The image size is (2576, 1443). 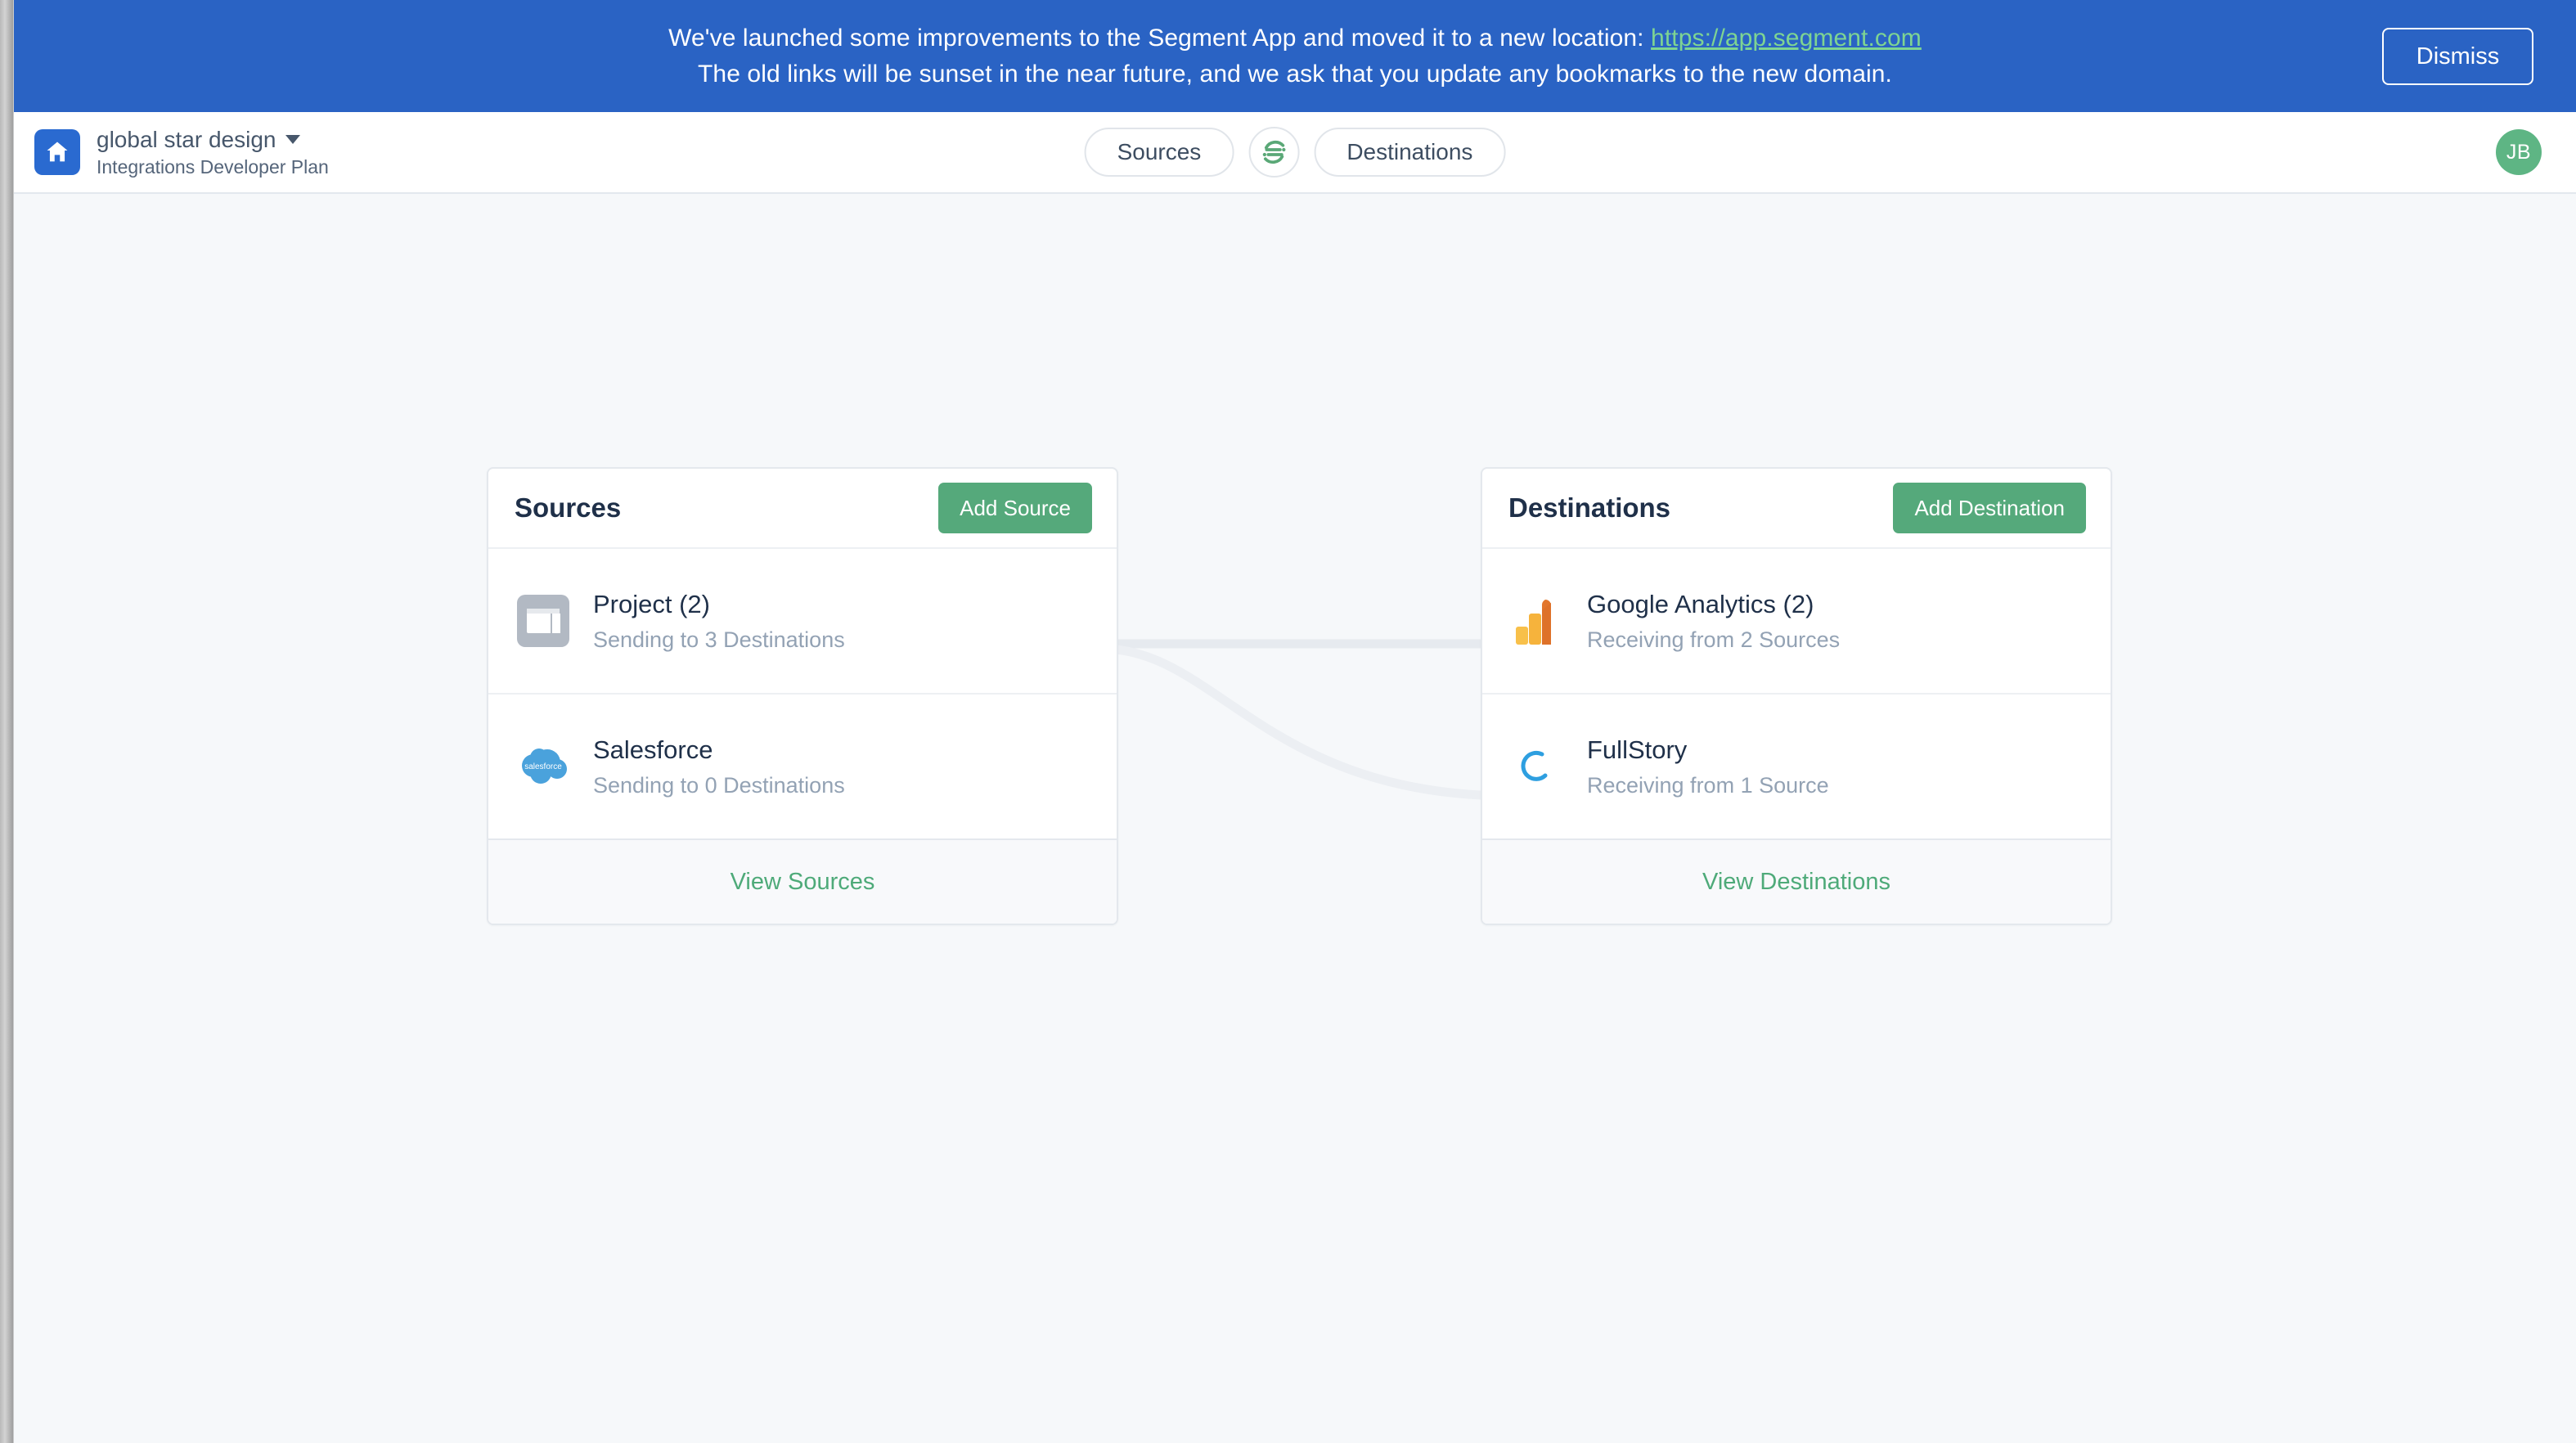 I want to click on destination-item-text: FullStory Receiving from 1 Source, so click(x=1708, y=767).